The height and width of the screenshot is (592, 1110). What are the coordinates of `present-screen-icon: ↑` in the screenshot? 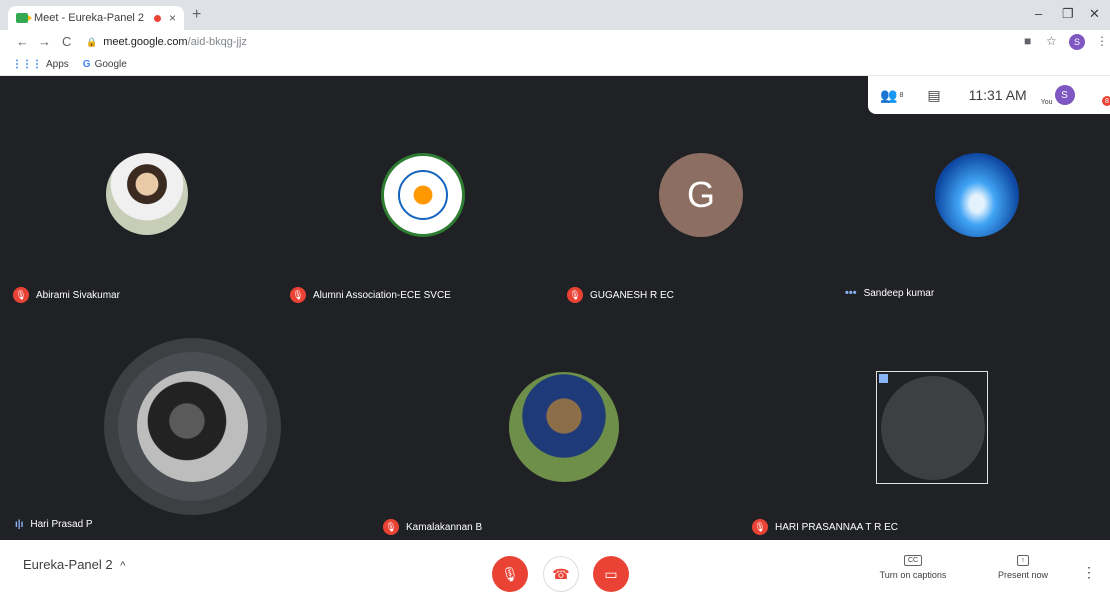 It's located at (1023, 560).